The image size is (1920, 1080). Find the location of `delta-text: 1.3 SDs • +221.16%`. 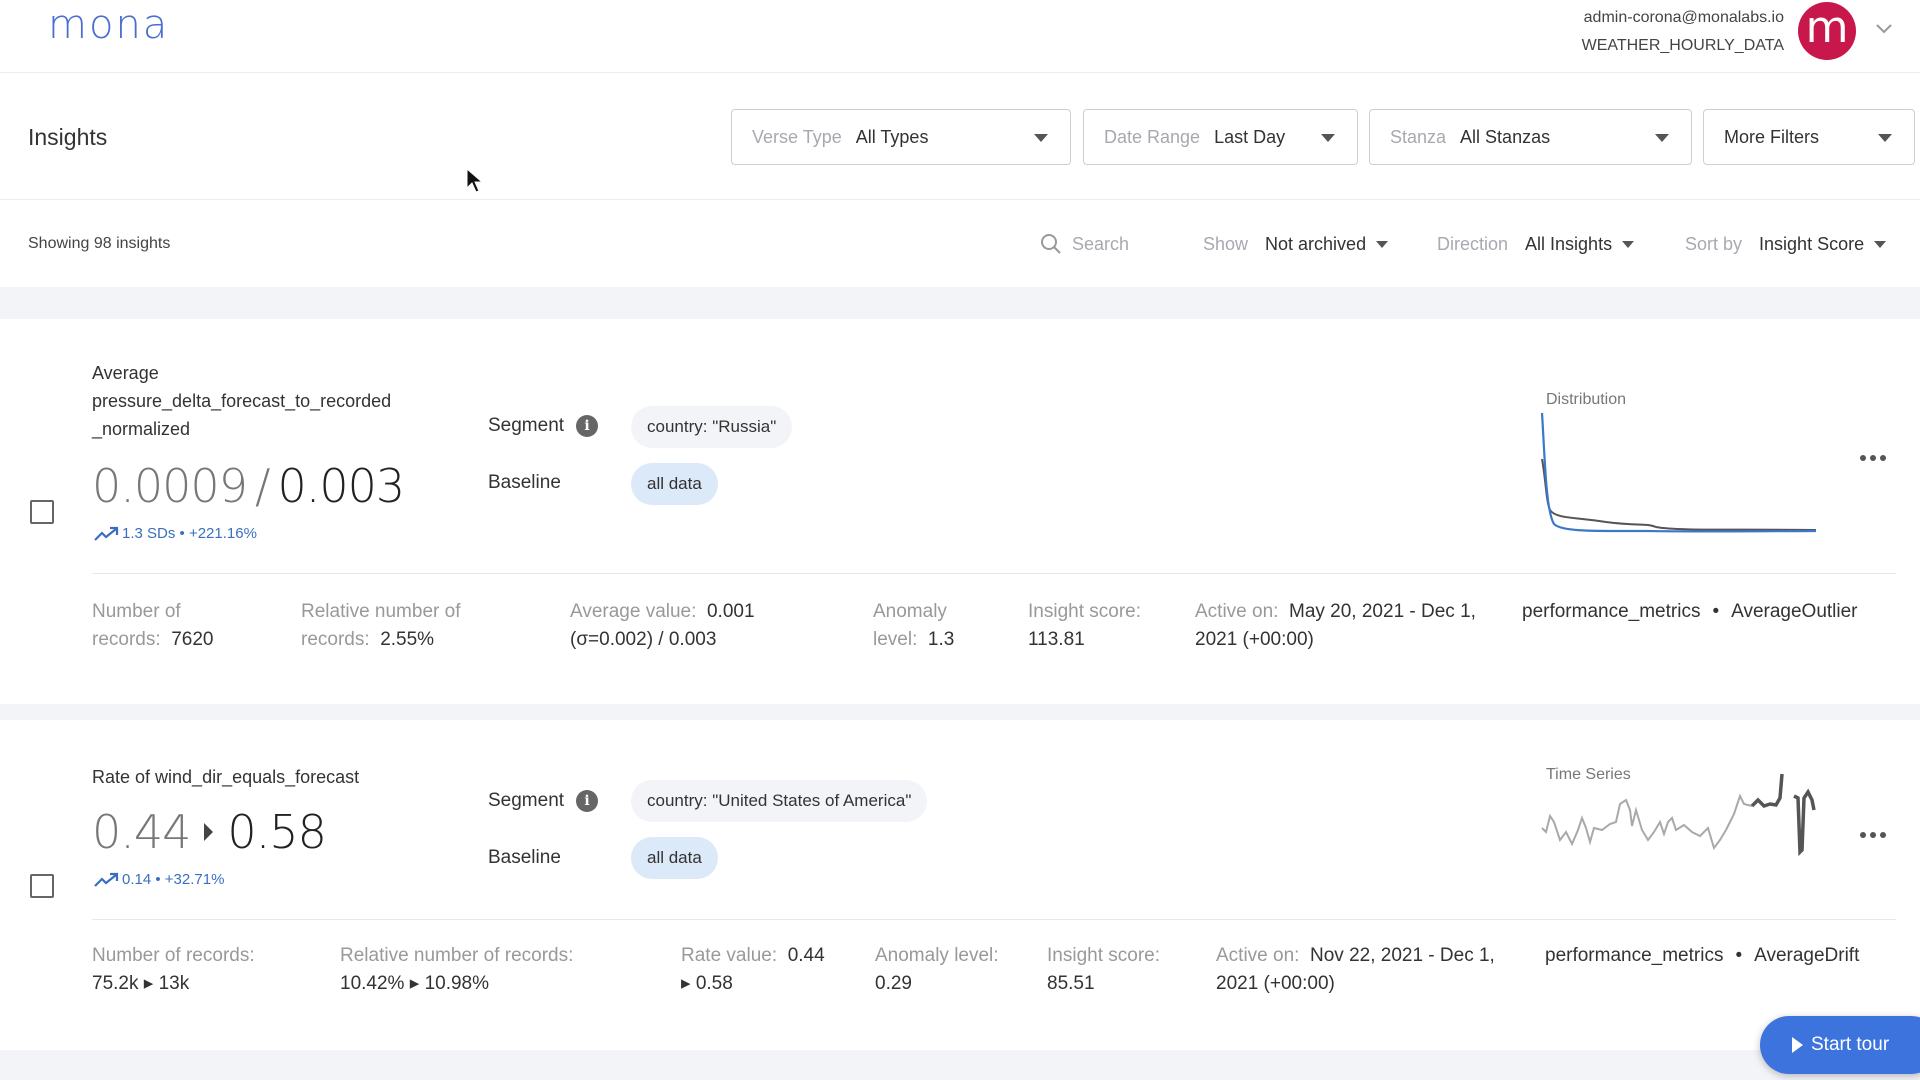

delta-text: 1.3 SDs • +221.16% is located at coordinates (189, 533).